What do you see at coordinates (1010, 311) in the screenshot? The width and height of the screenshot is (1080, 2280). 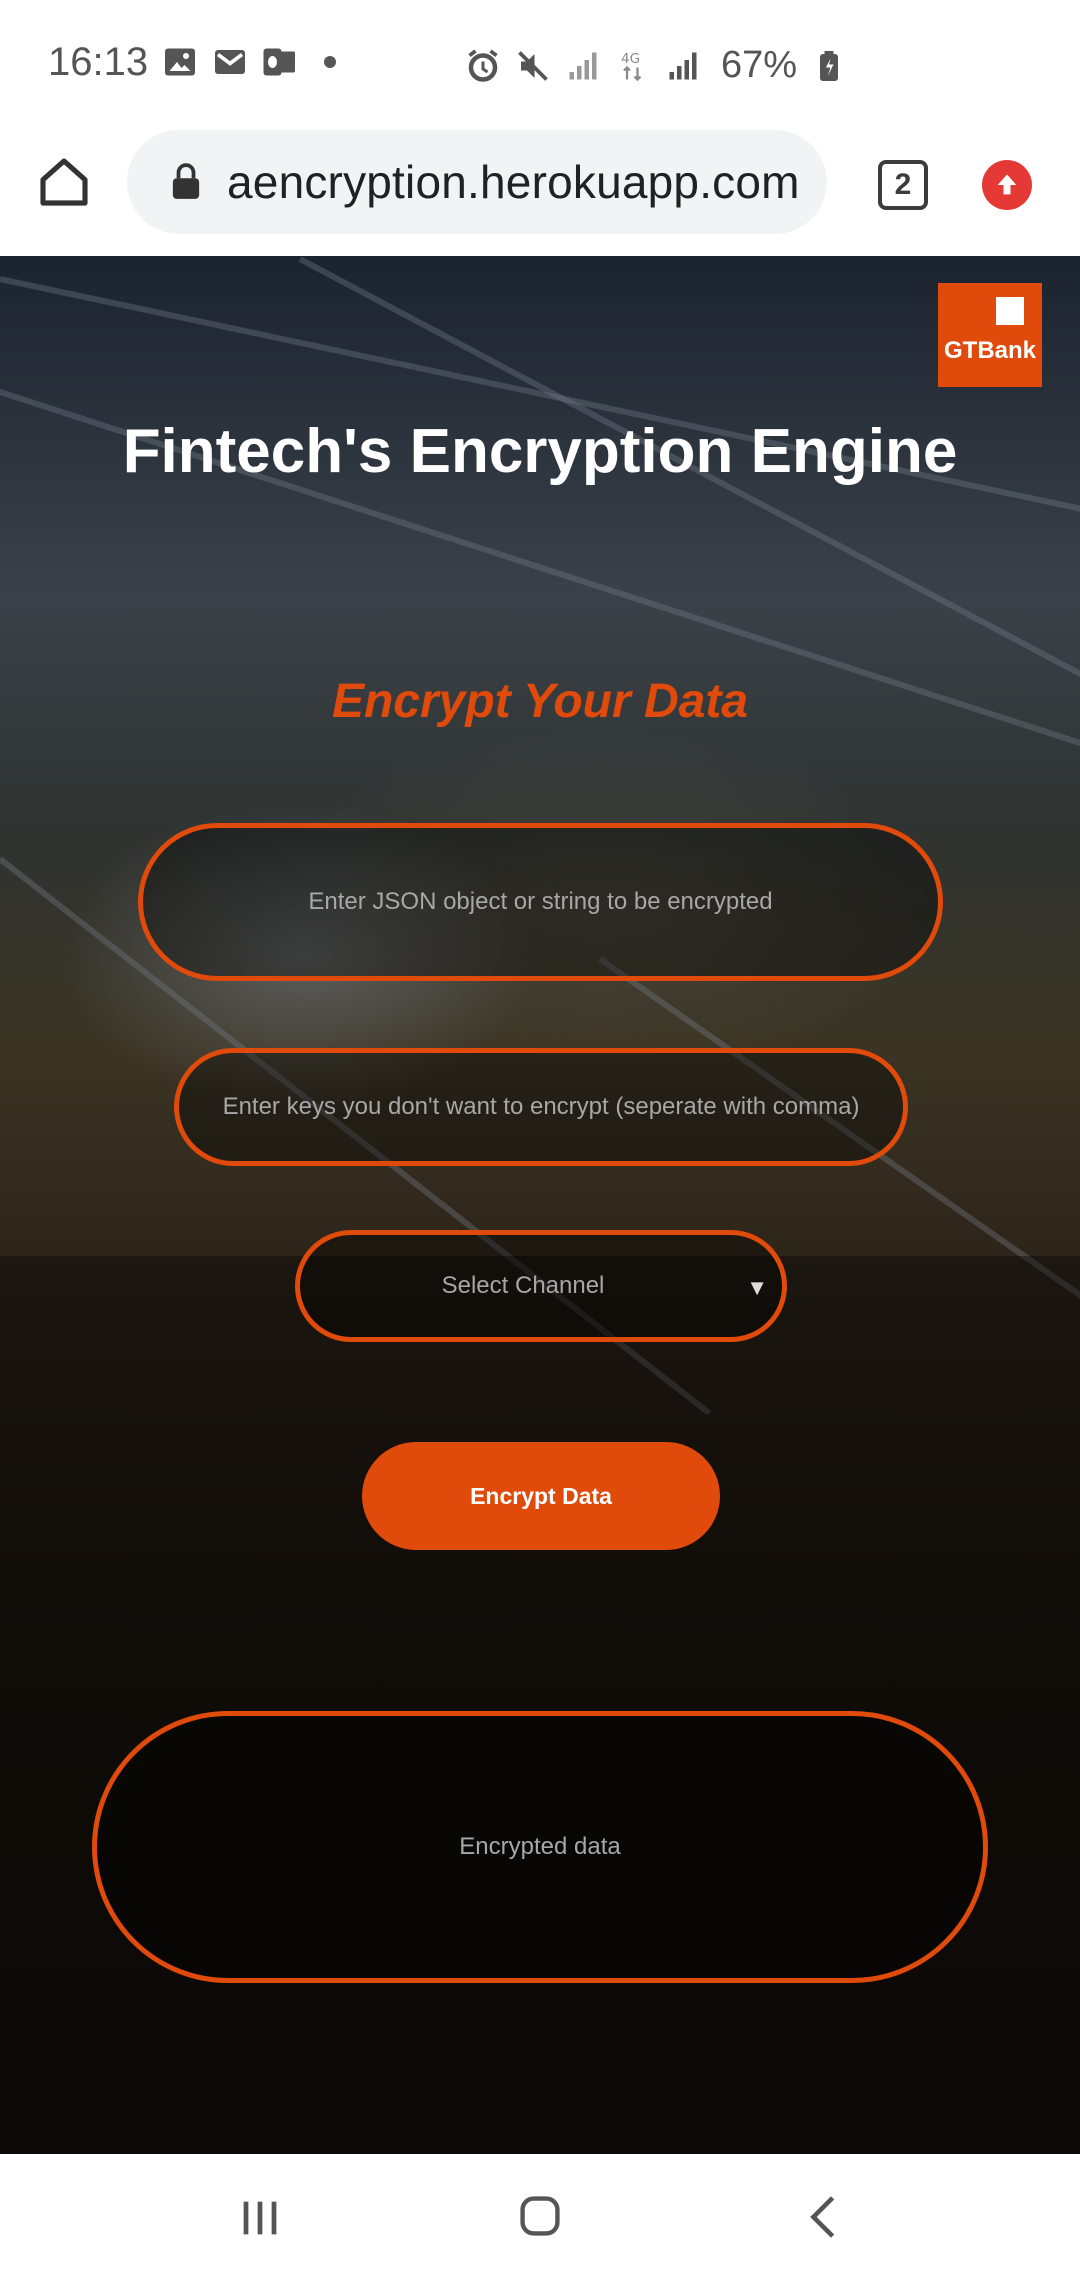 I see `logo-square` at bounding box center [1010, 311].